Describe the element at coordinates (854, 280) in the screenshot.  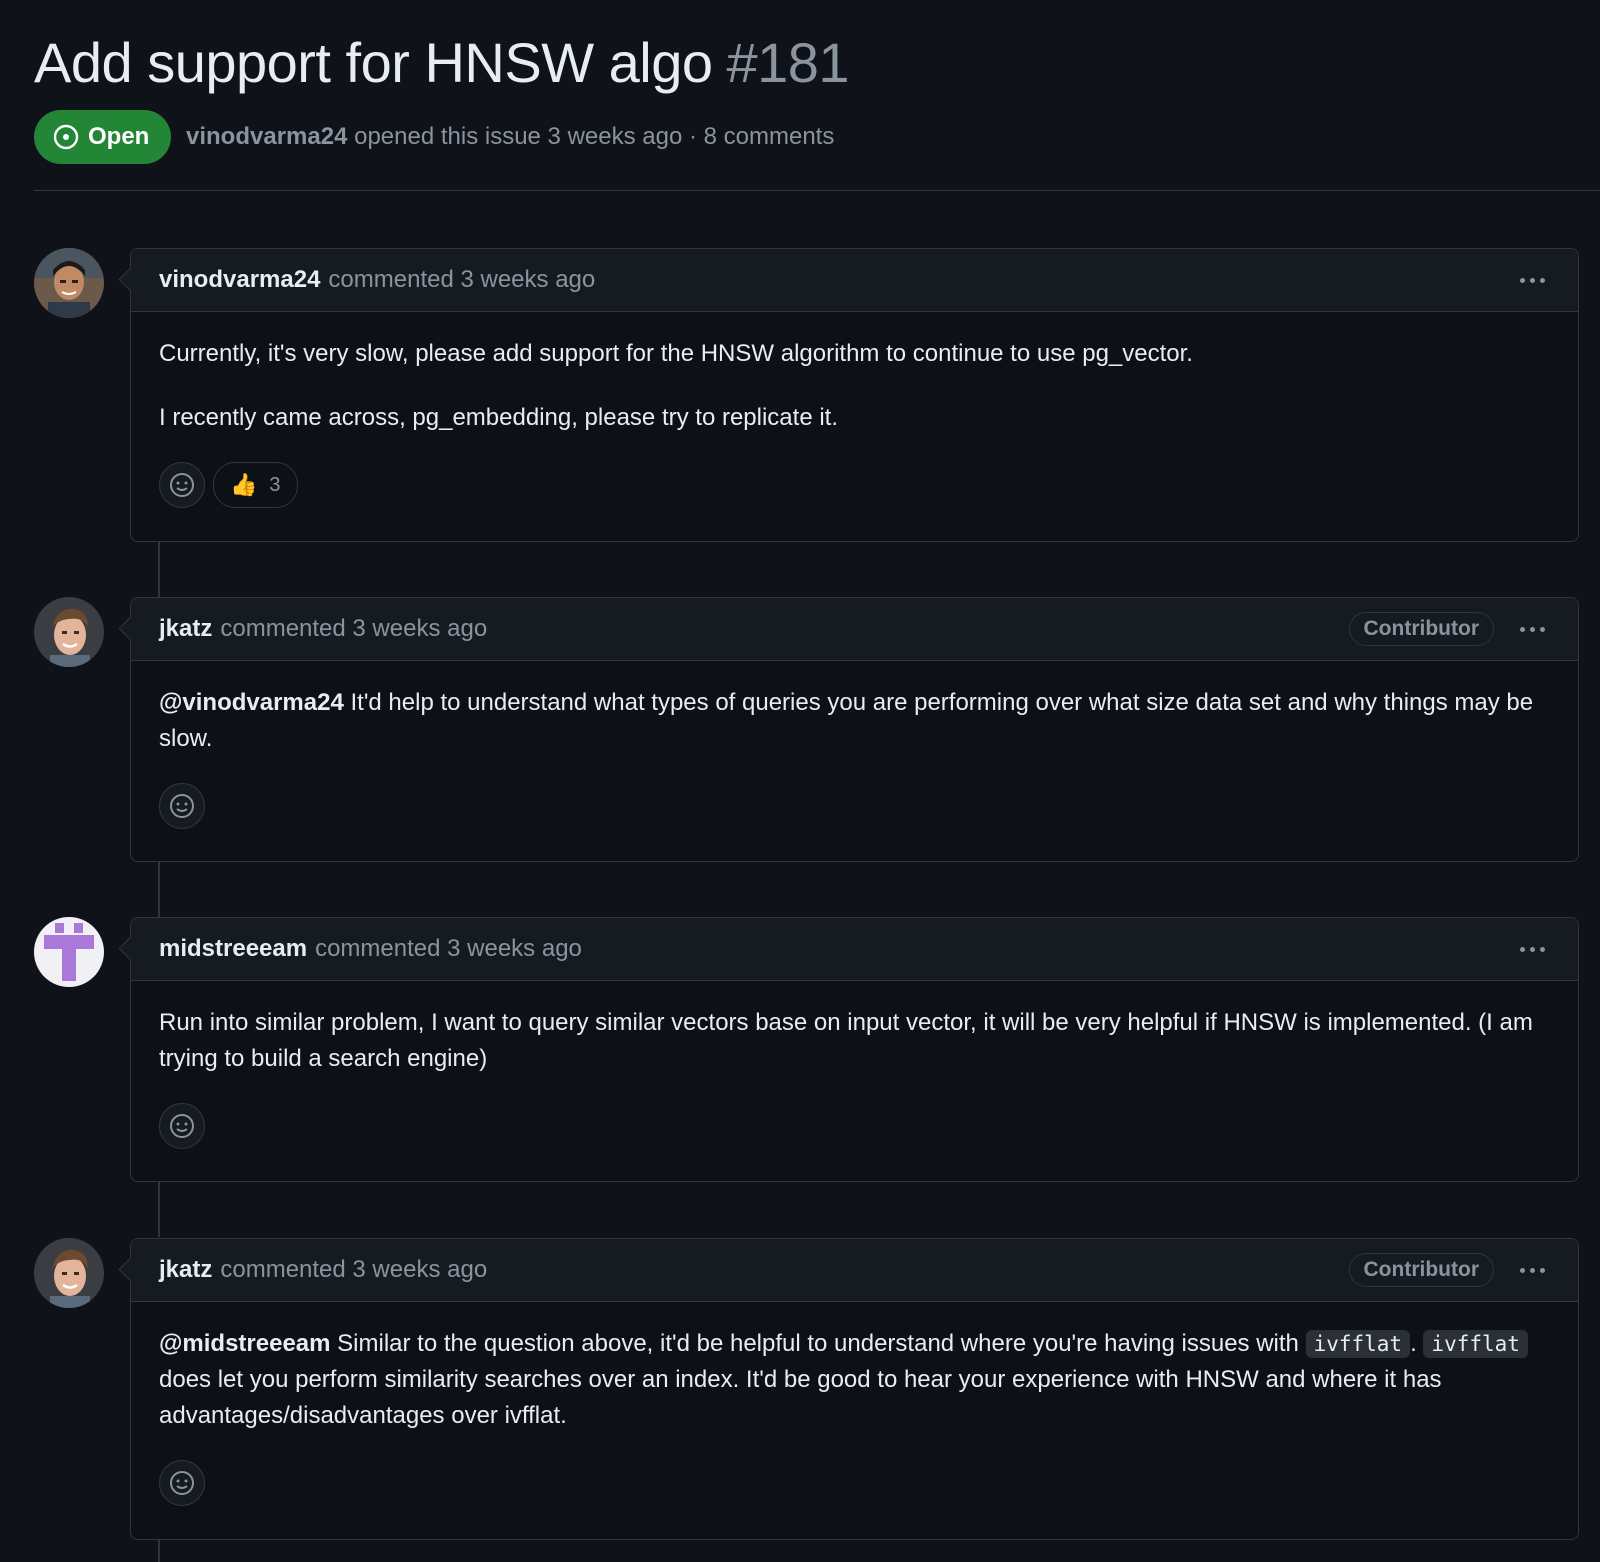
I see `comment-header: vinodvarma24 commented 3 weeks ago` at that location.